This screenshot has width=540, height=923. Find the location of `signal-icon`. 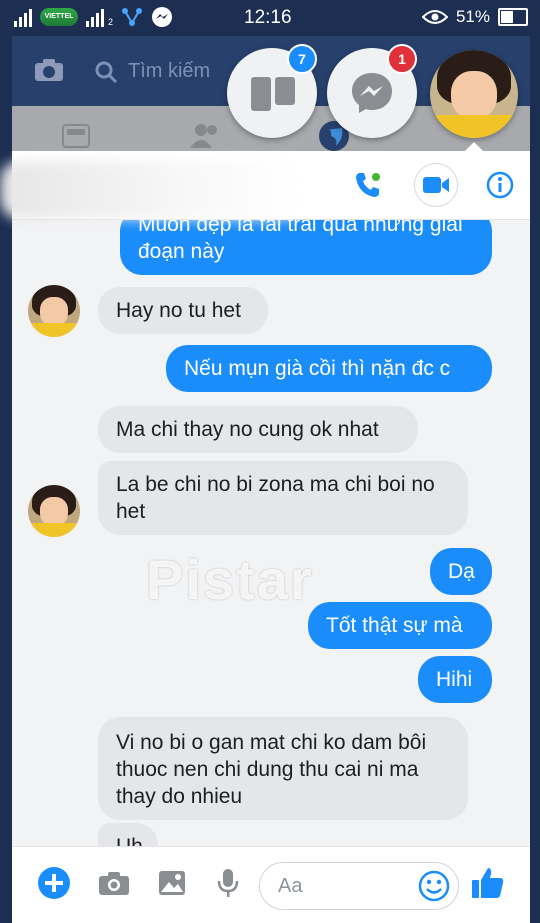

signal-icon is located at coordinates (23, 17).